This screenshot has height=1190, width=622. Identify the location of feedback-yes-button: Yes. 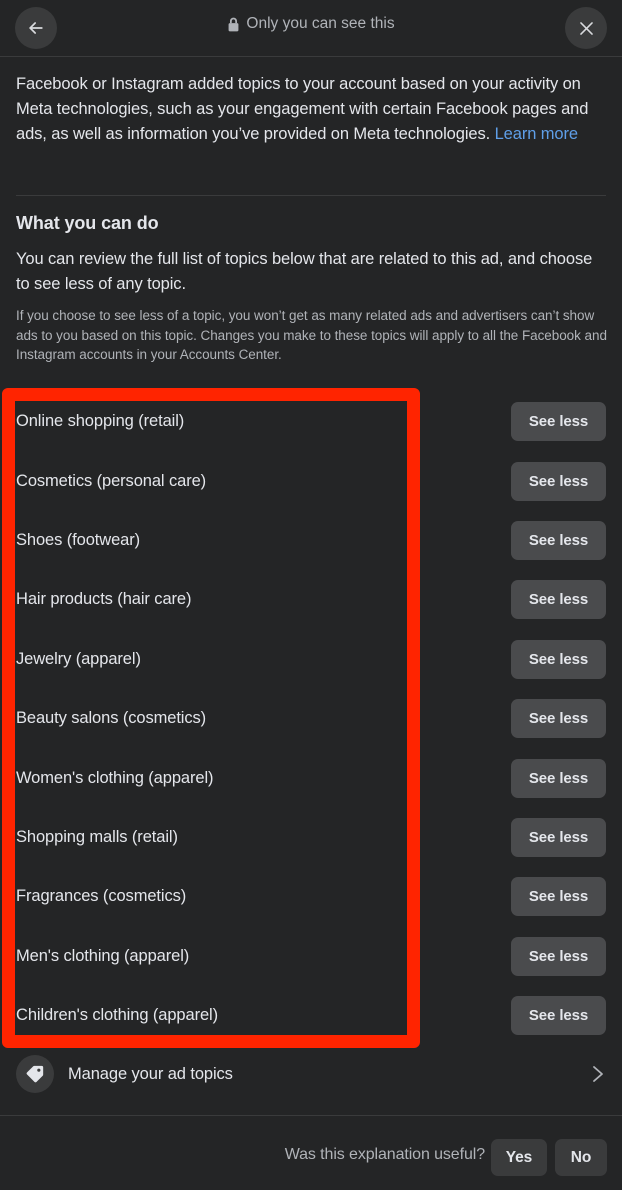
(519, 1157).